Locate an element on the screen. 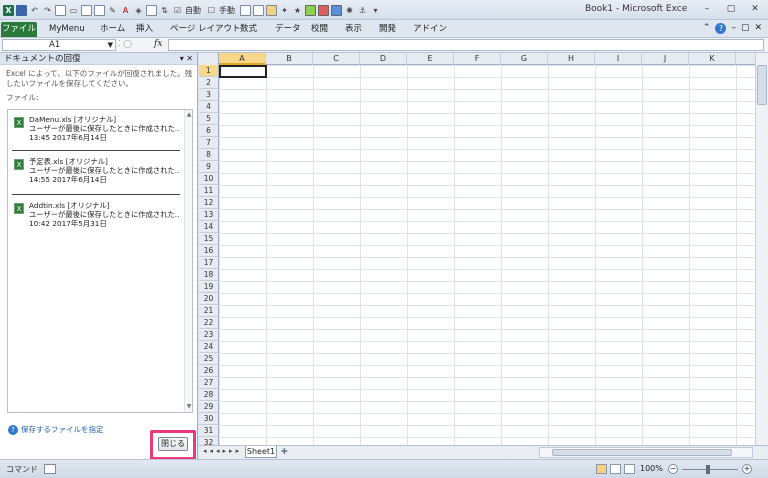  zoom-slider-knob is located at coordinates (708, 469).